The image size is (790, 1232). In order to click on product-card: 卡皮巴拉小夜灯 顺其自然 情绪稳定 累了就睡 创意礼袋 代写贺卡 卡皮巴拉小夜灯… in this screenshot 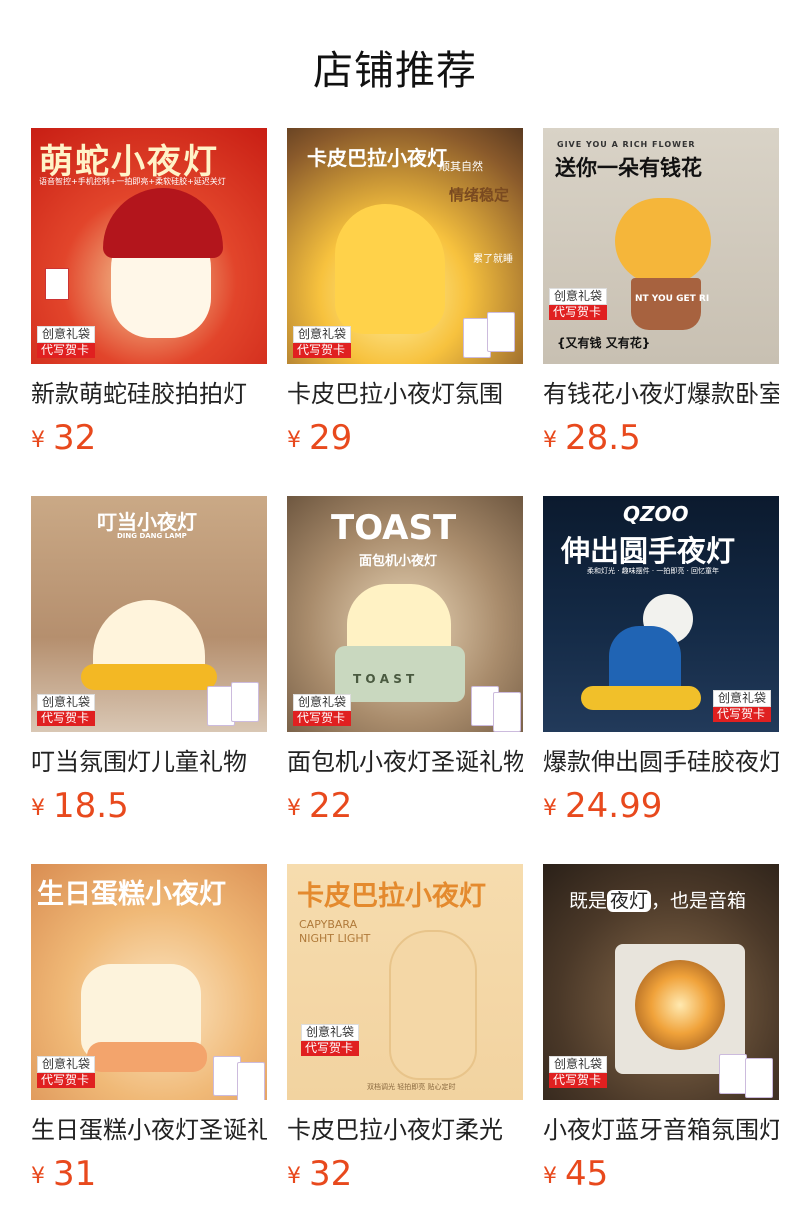, I will do `click(405, 293)`.